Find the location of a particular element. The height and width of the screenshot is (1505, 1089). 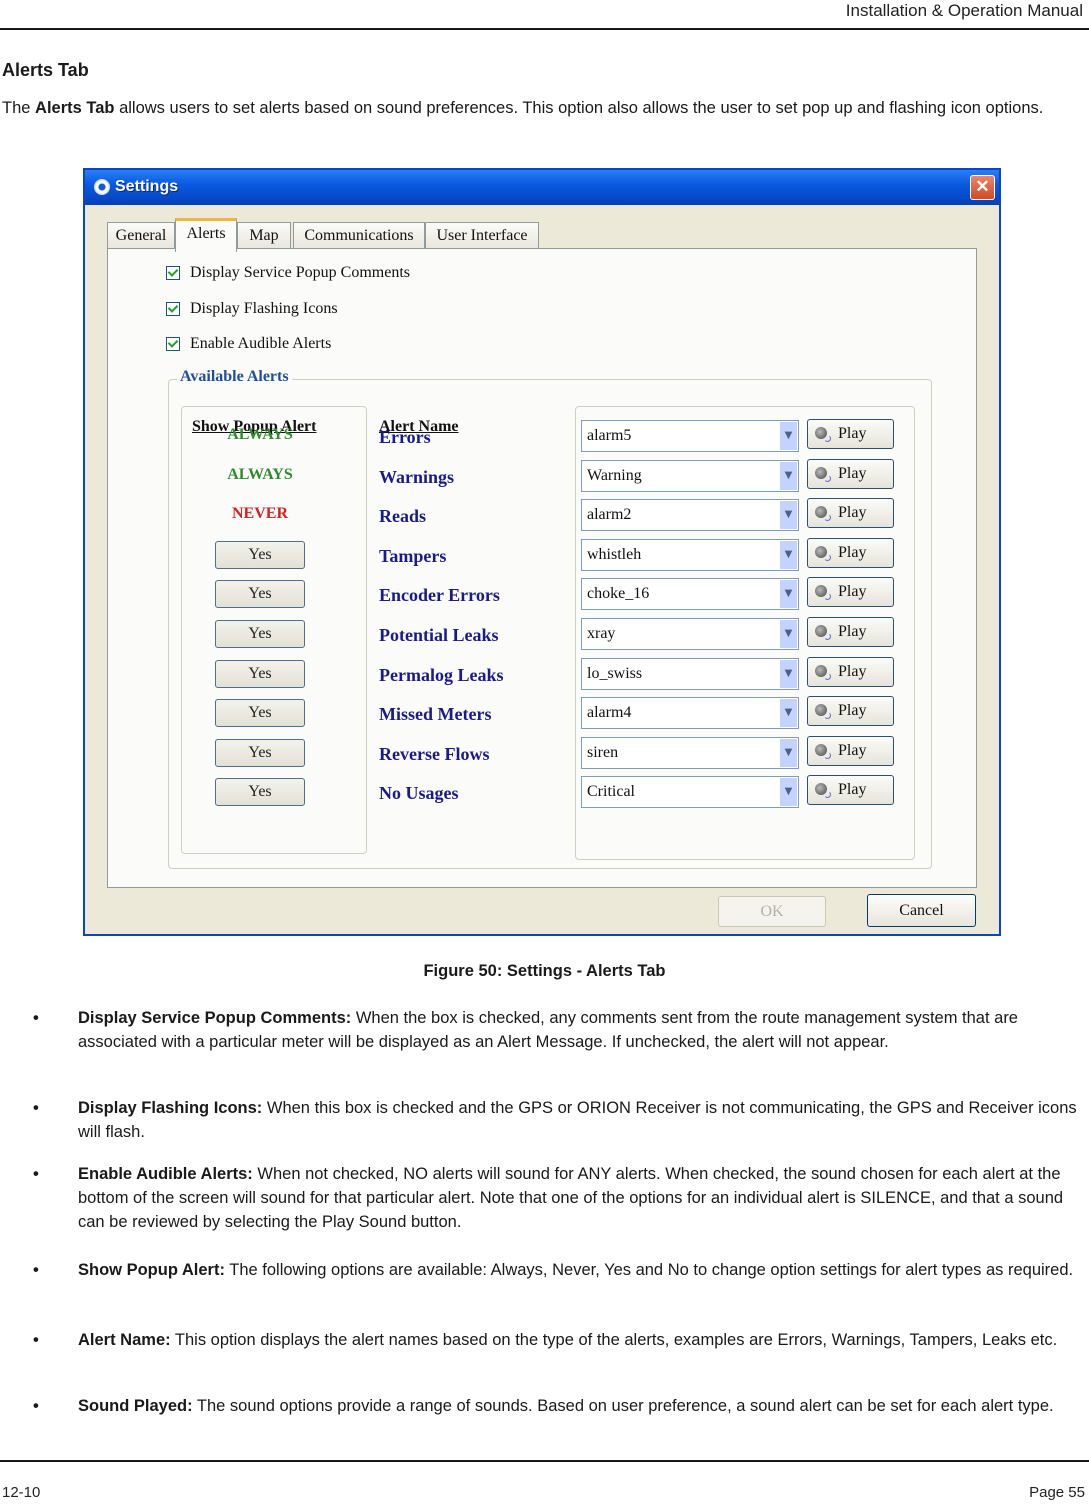

sound-select-value: lo_swiss is located at coordinates (615, 673).